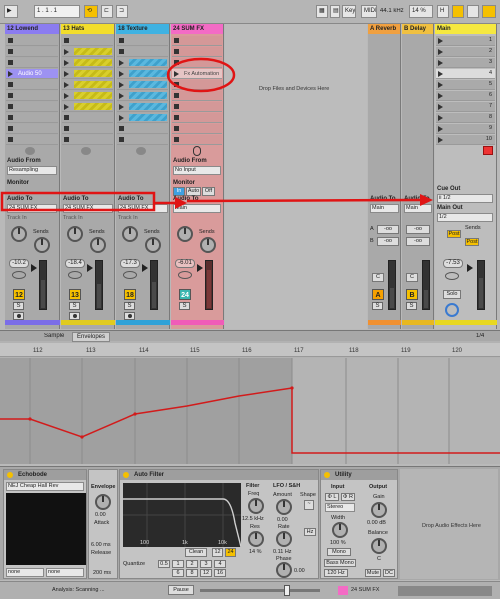 The width and height of the screenshot is (500, 599). I want to click on annotation-ellipse, so click(201, 75).